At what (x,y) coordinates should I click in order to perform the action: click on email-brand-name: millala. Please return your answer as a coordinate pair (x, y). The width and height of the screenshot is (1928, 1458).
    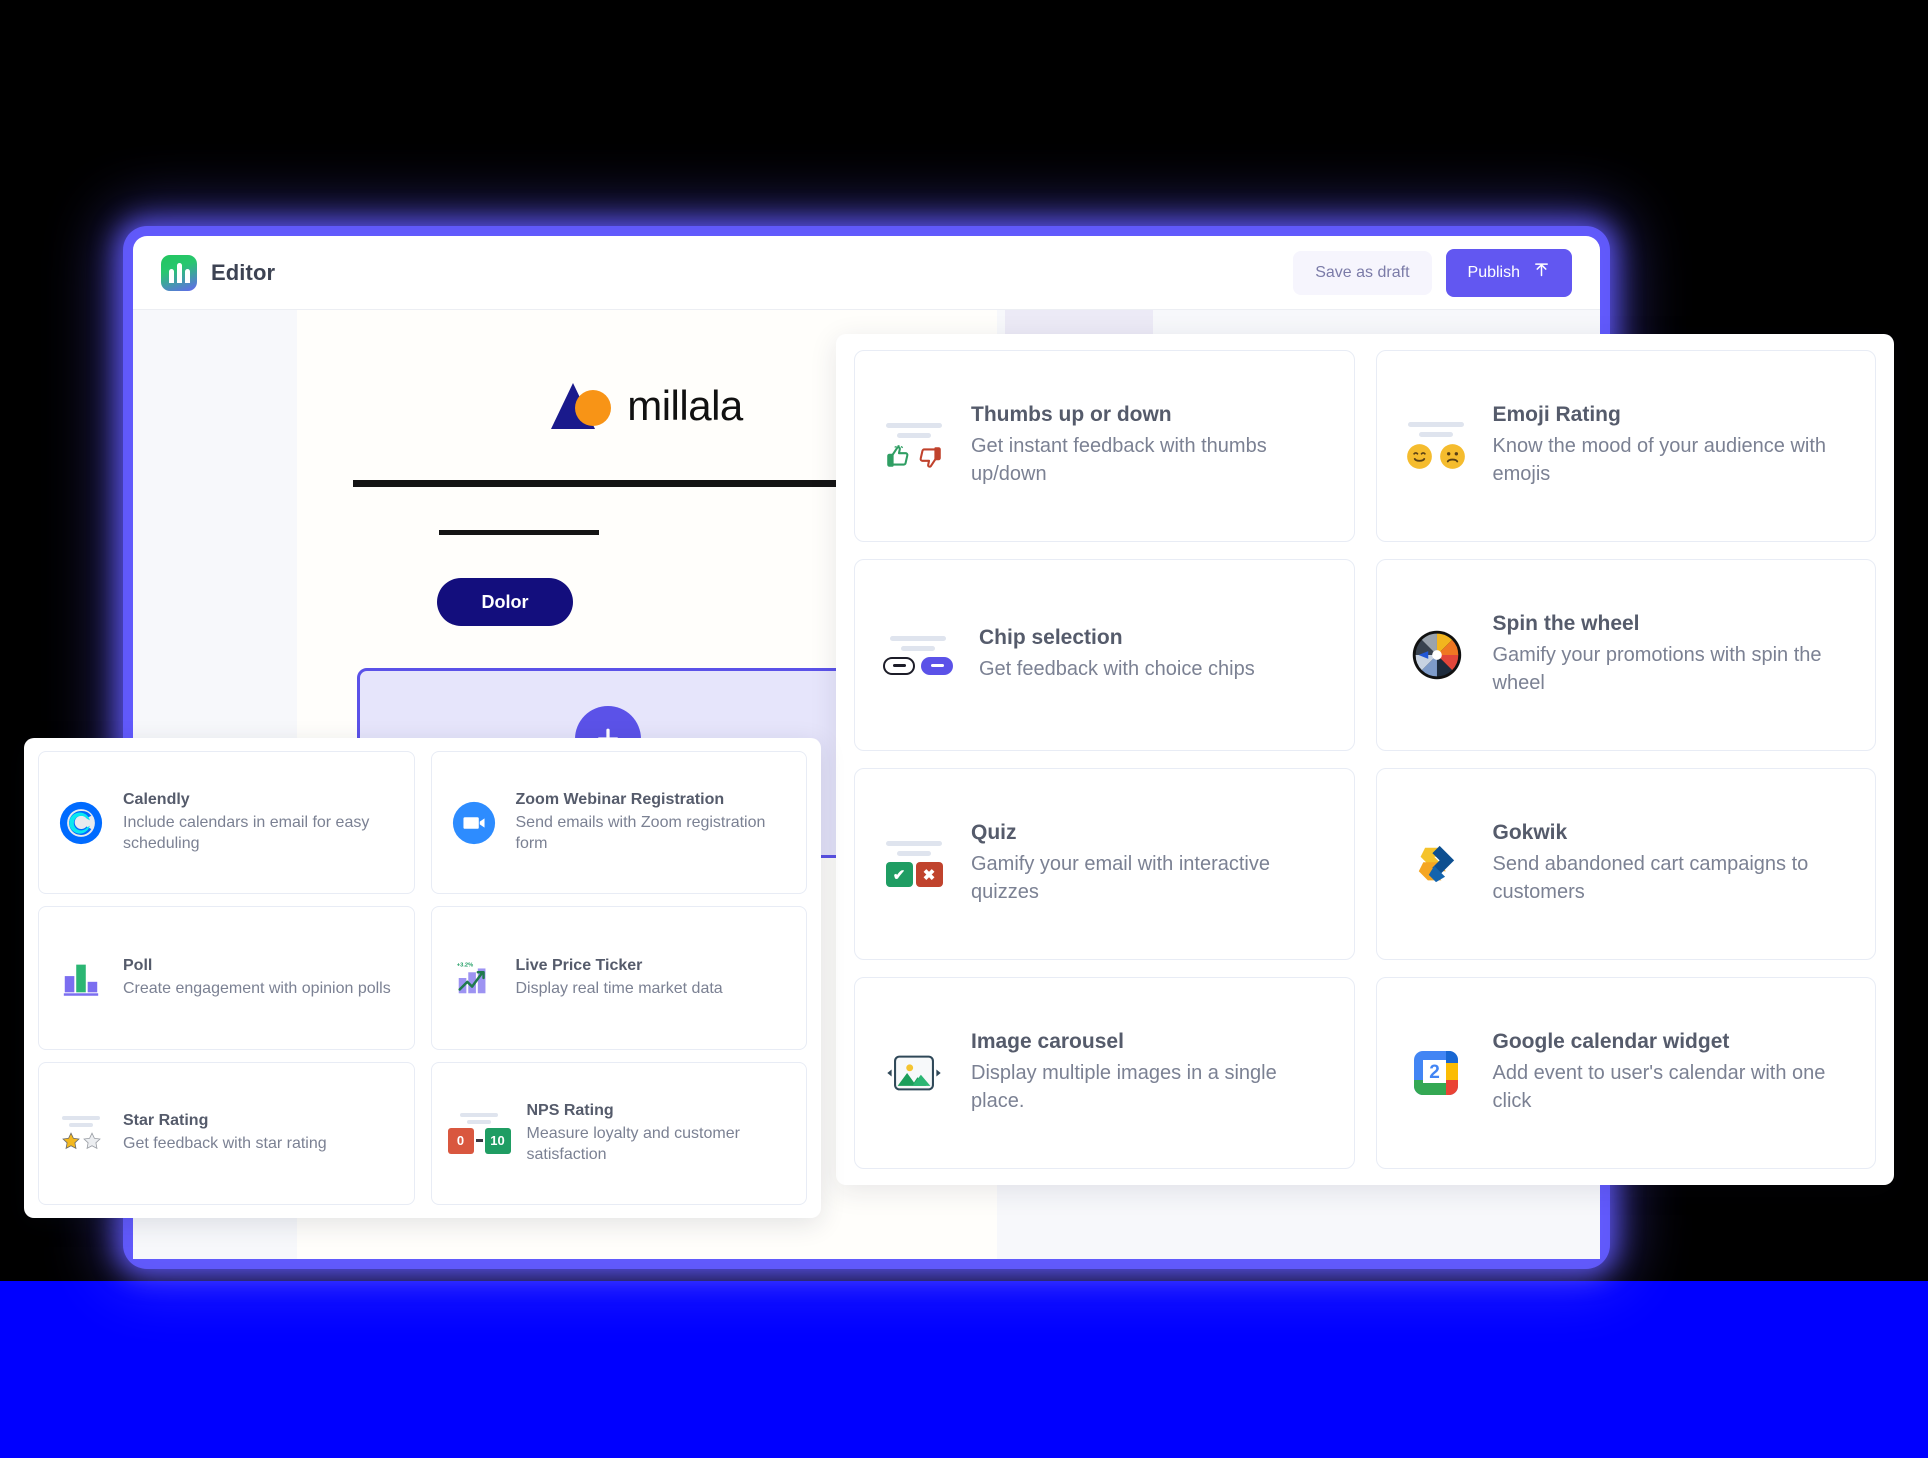
    Looking at the image, I should click on (685, 405).